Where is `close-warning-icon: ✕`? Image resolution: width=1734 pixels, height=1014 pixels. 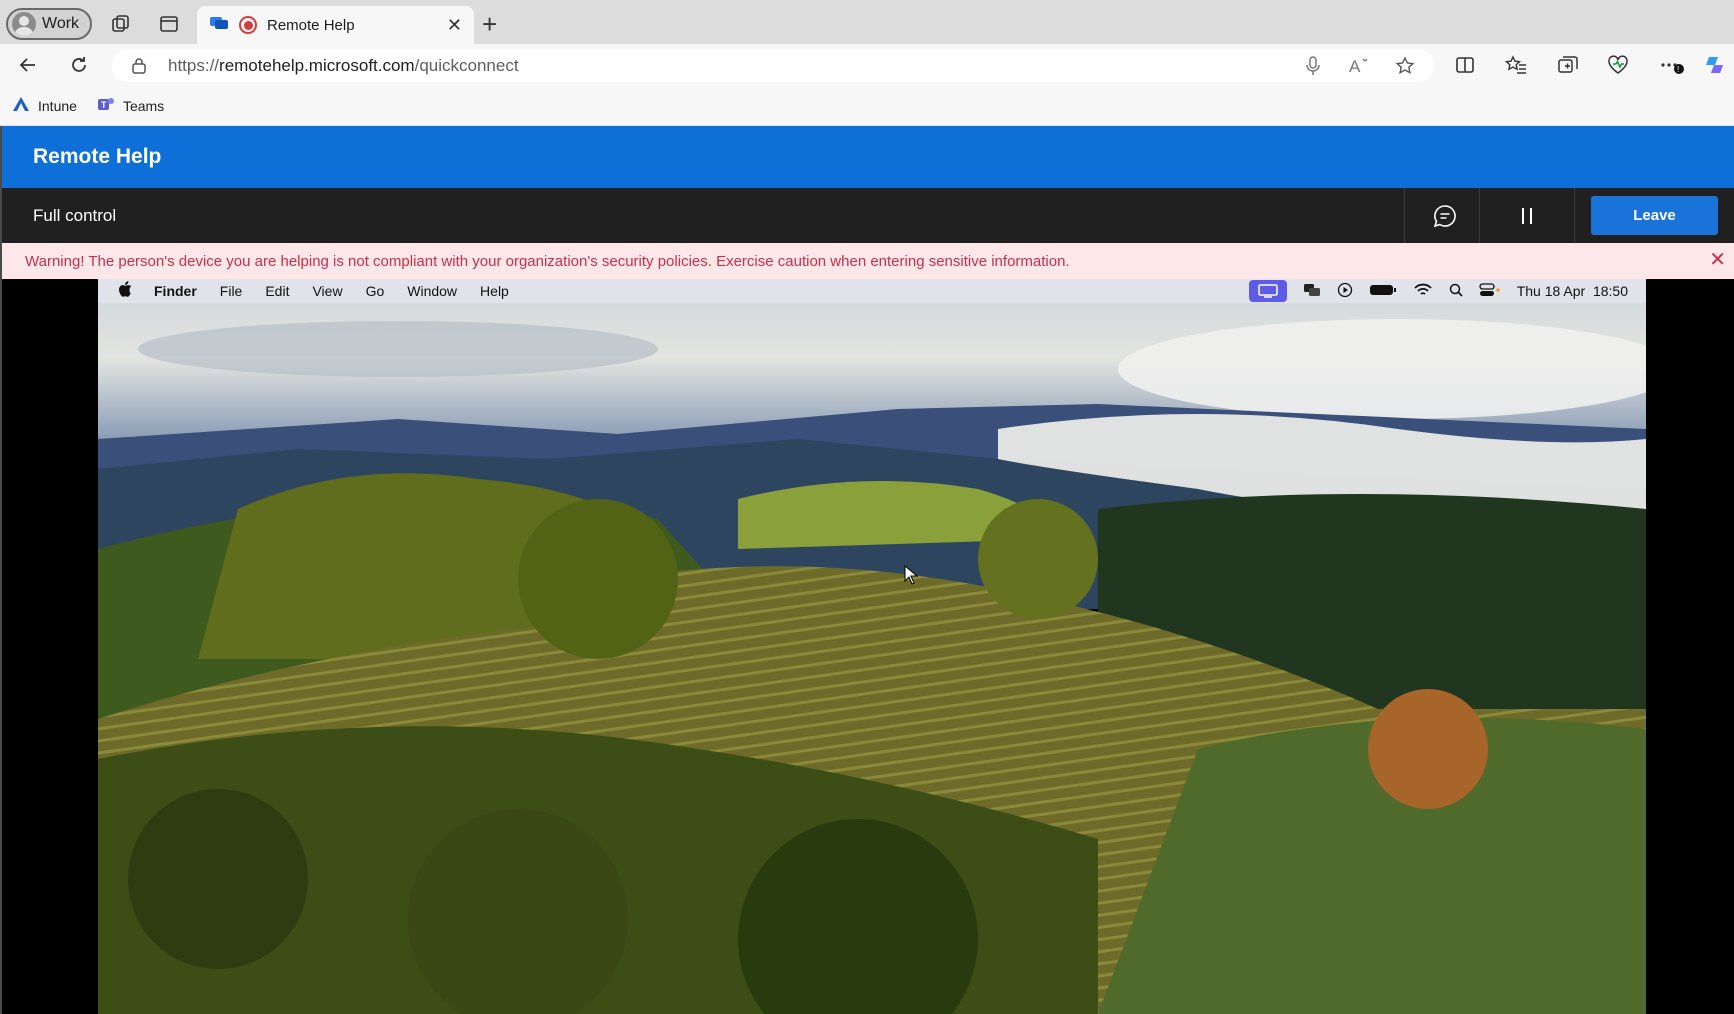 close-warning-icon: ✕ is located at coordinates (1717, 260).